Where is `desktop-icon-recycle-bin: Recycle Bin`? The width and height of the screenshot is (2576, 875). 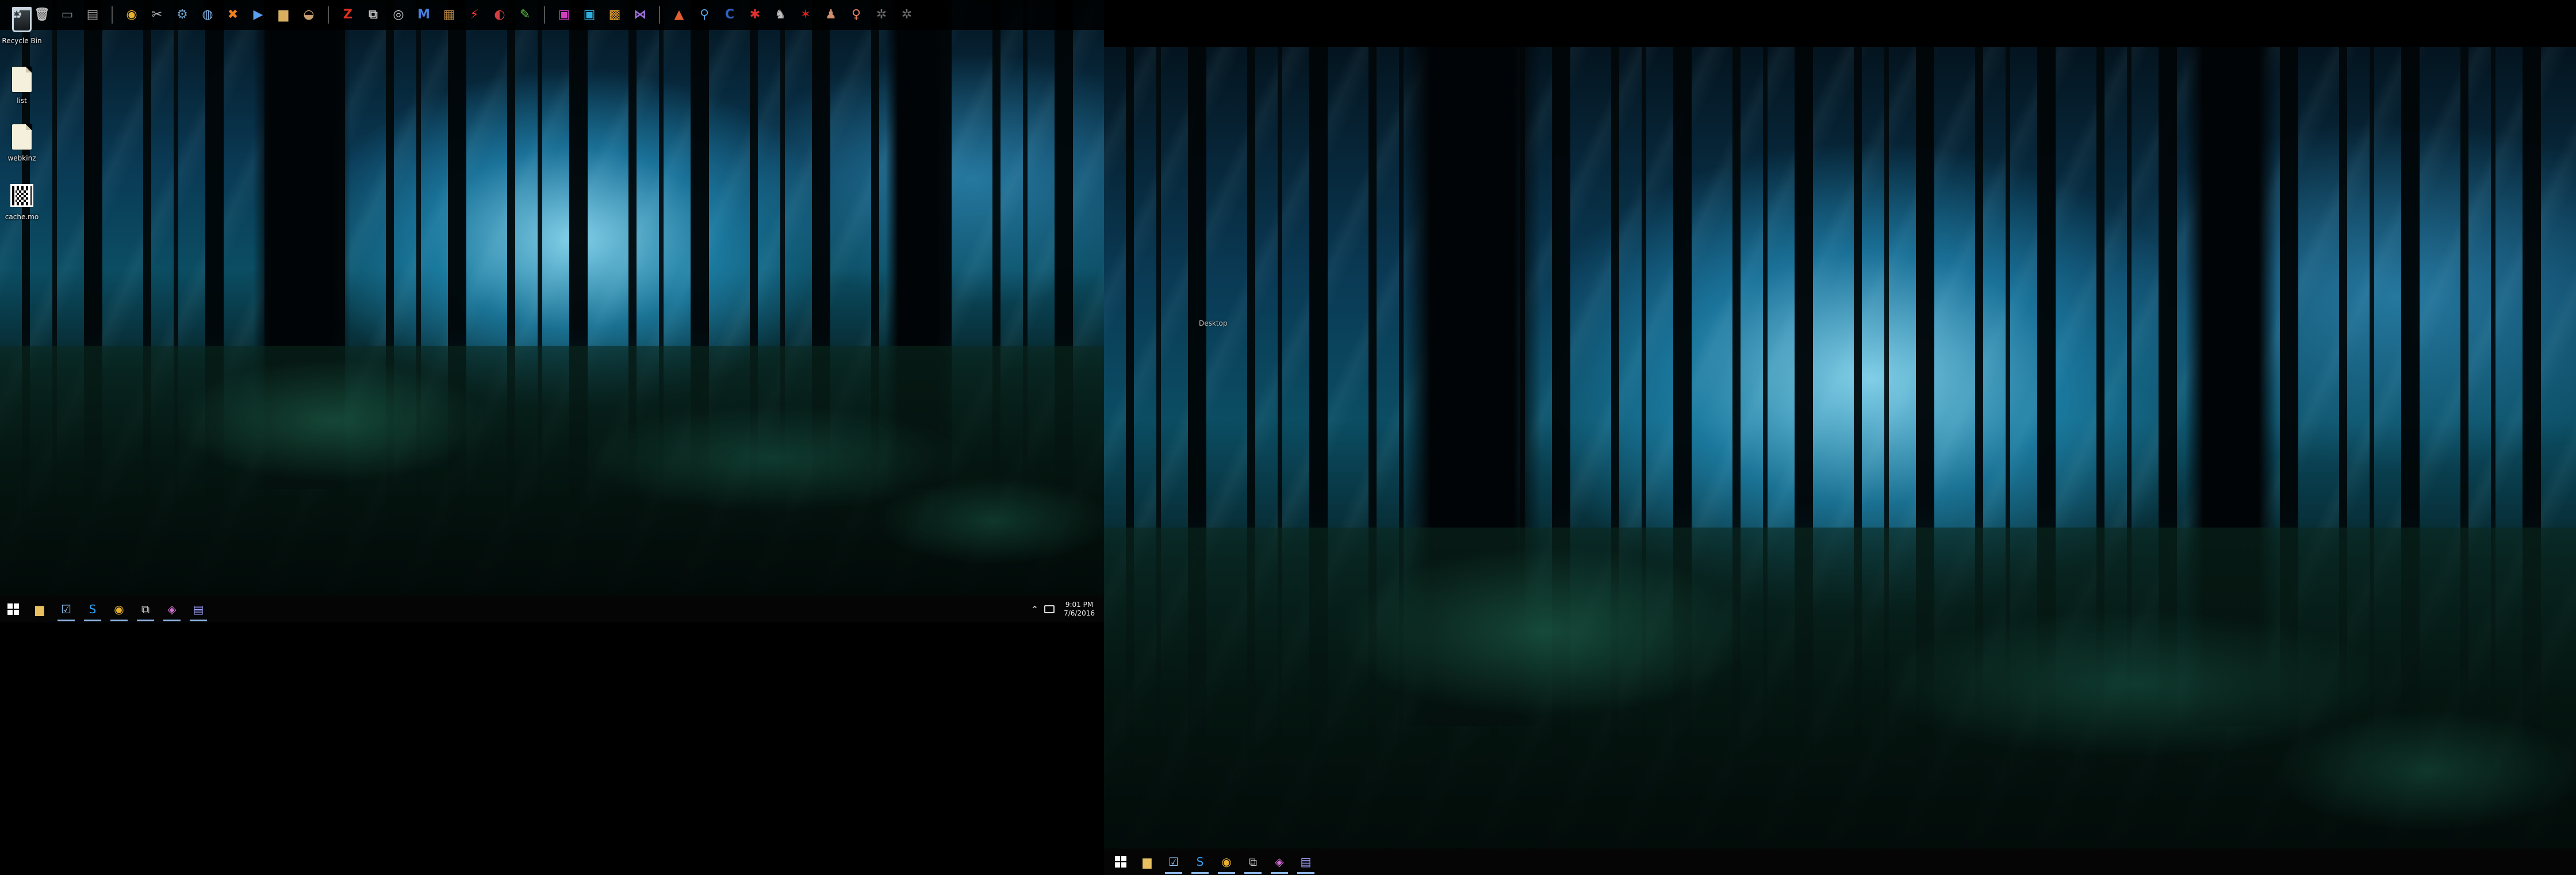 desktop-icon-recycle-bin: Recycle Bin is located at coordinates (22, 25).